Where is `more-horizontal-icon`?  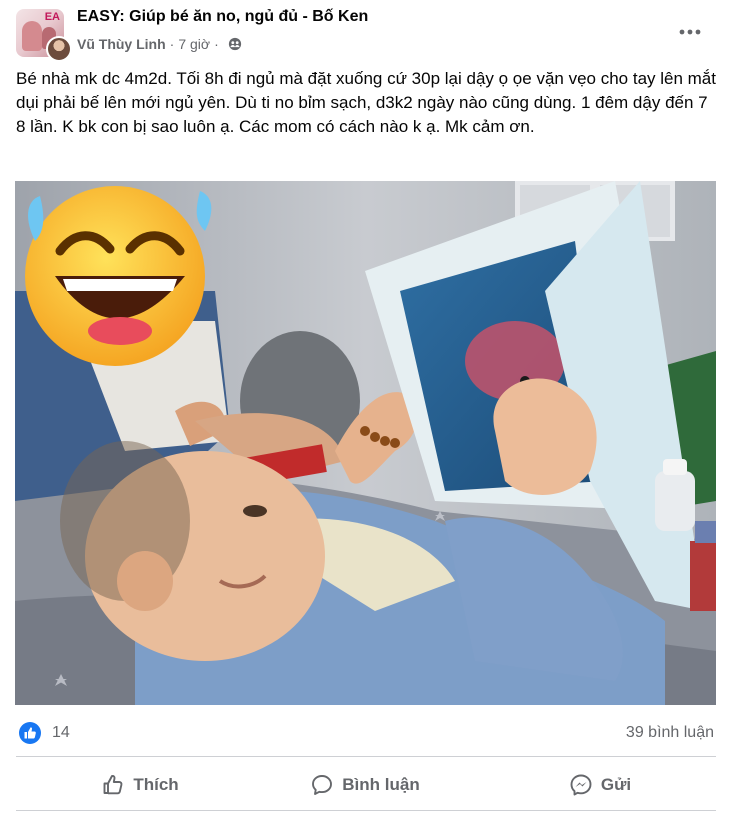 more-horizontal-icon is located at coordinates (690, 32).